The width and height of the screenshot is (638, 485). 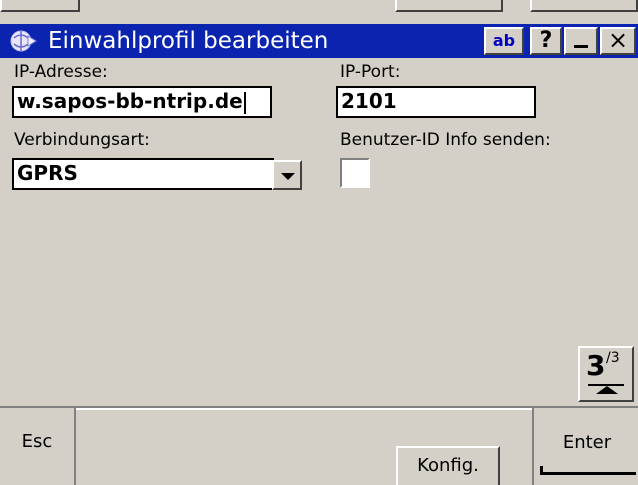 I want to click on ip-port-input: 2101, so click(x=436, y=102).